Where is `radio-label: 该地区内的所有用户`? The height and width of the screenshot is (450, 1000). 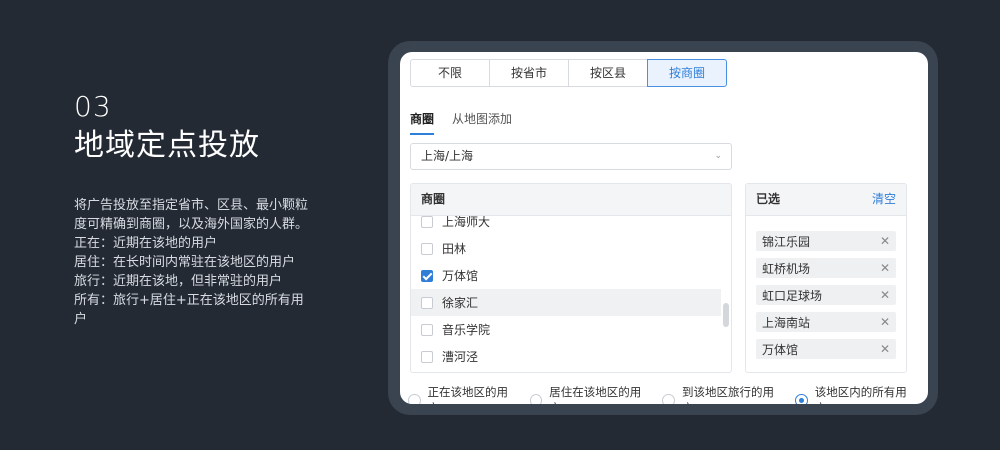 radio-label: 该地区内的所有用户 is located at coordinates (860, 394).